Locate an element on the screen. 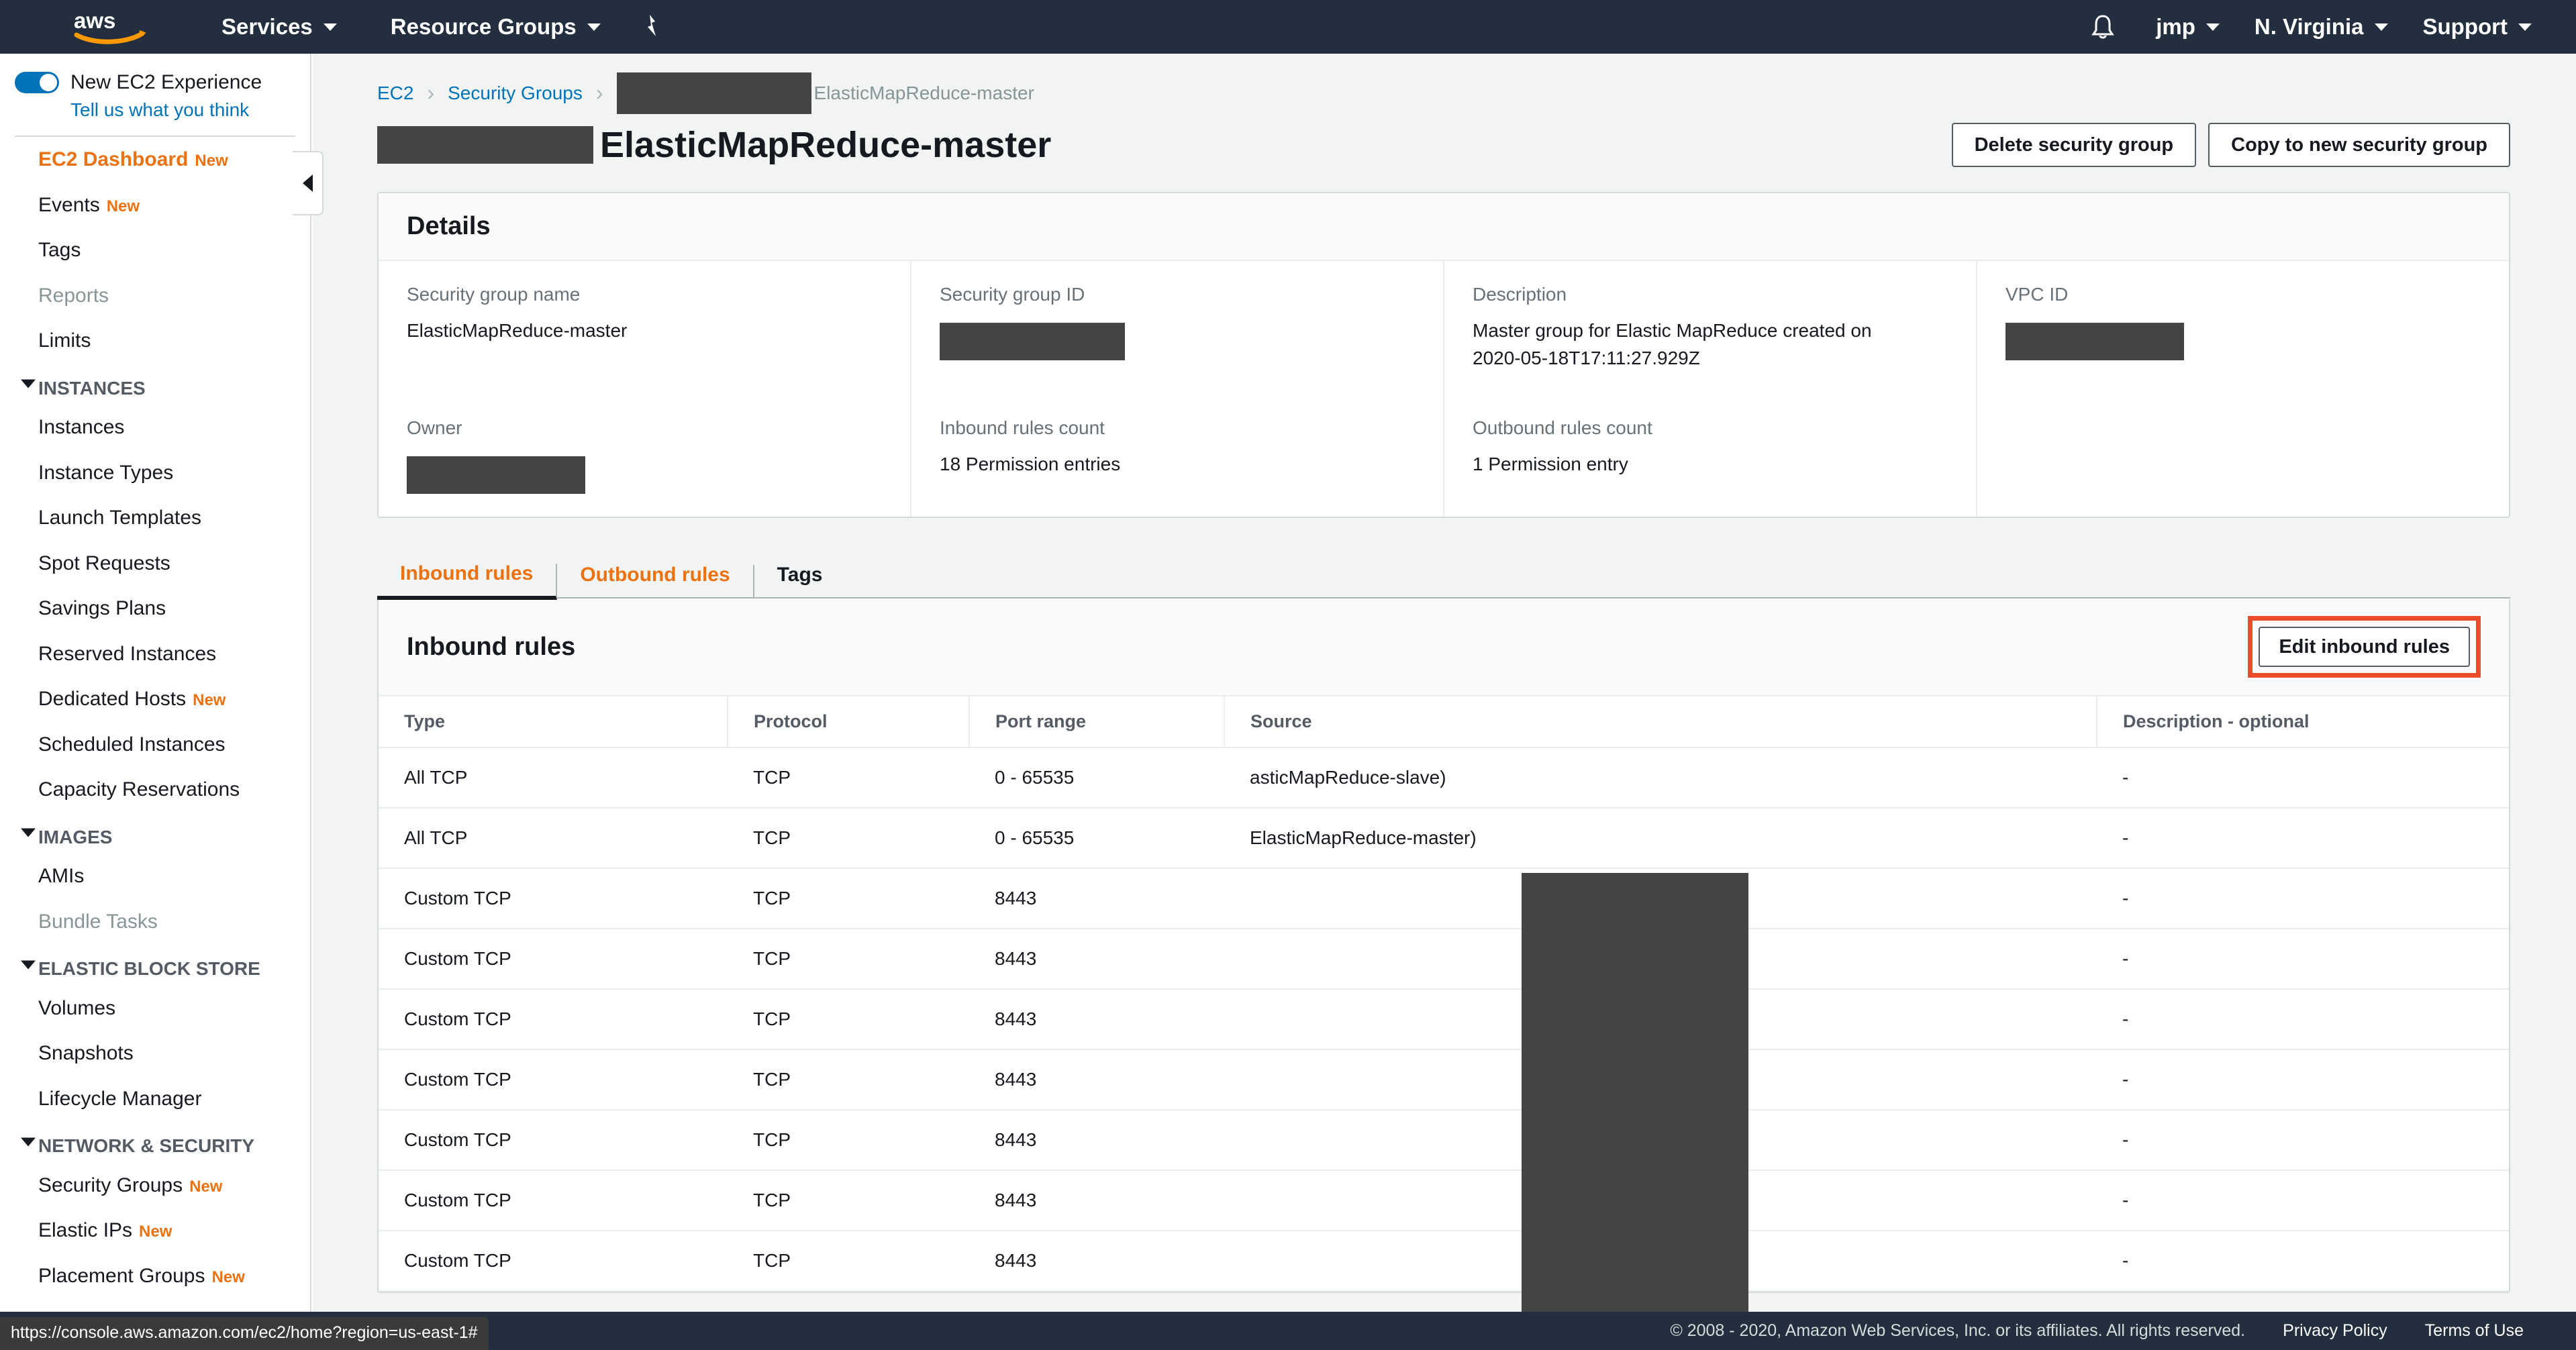  sidebar-item-tags: Tags is located at coordinates (155, 250).